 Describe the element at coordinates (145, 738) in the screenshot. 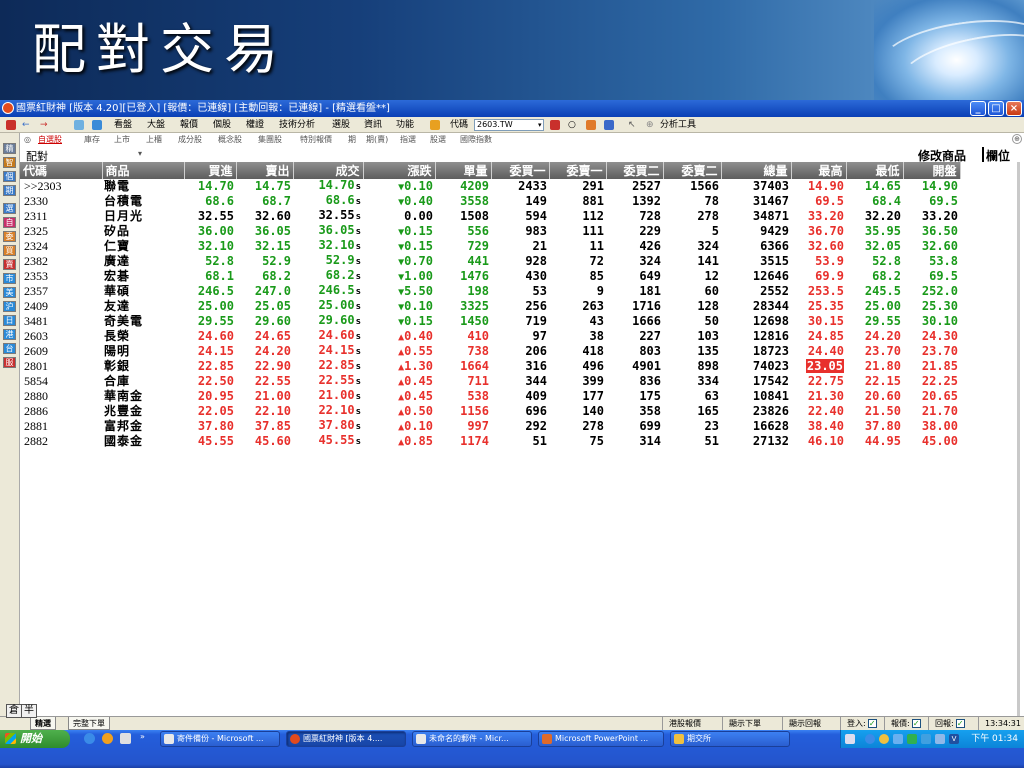

I see `quicklaunch-more-icon: »` at that location.